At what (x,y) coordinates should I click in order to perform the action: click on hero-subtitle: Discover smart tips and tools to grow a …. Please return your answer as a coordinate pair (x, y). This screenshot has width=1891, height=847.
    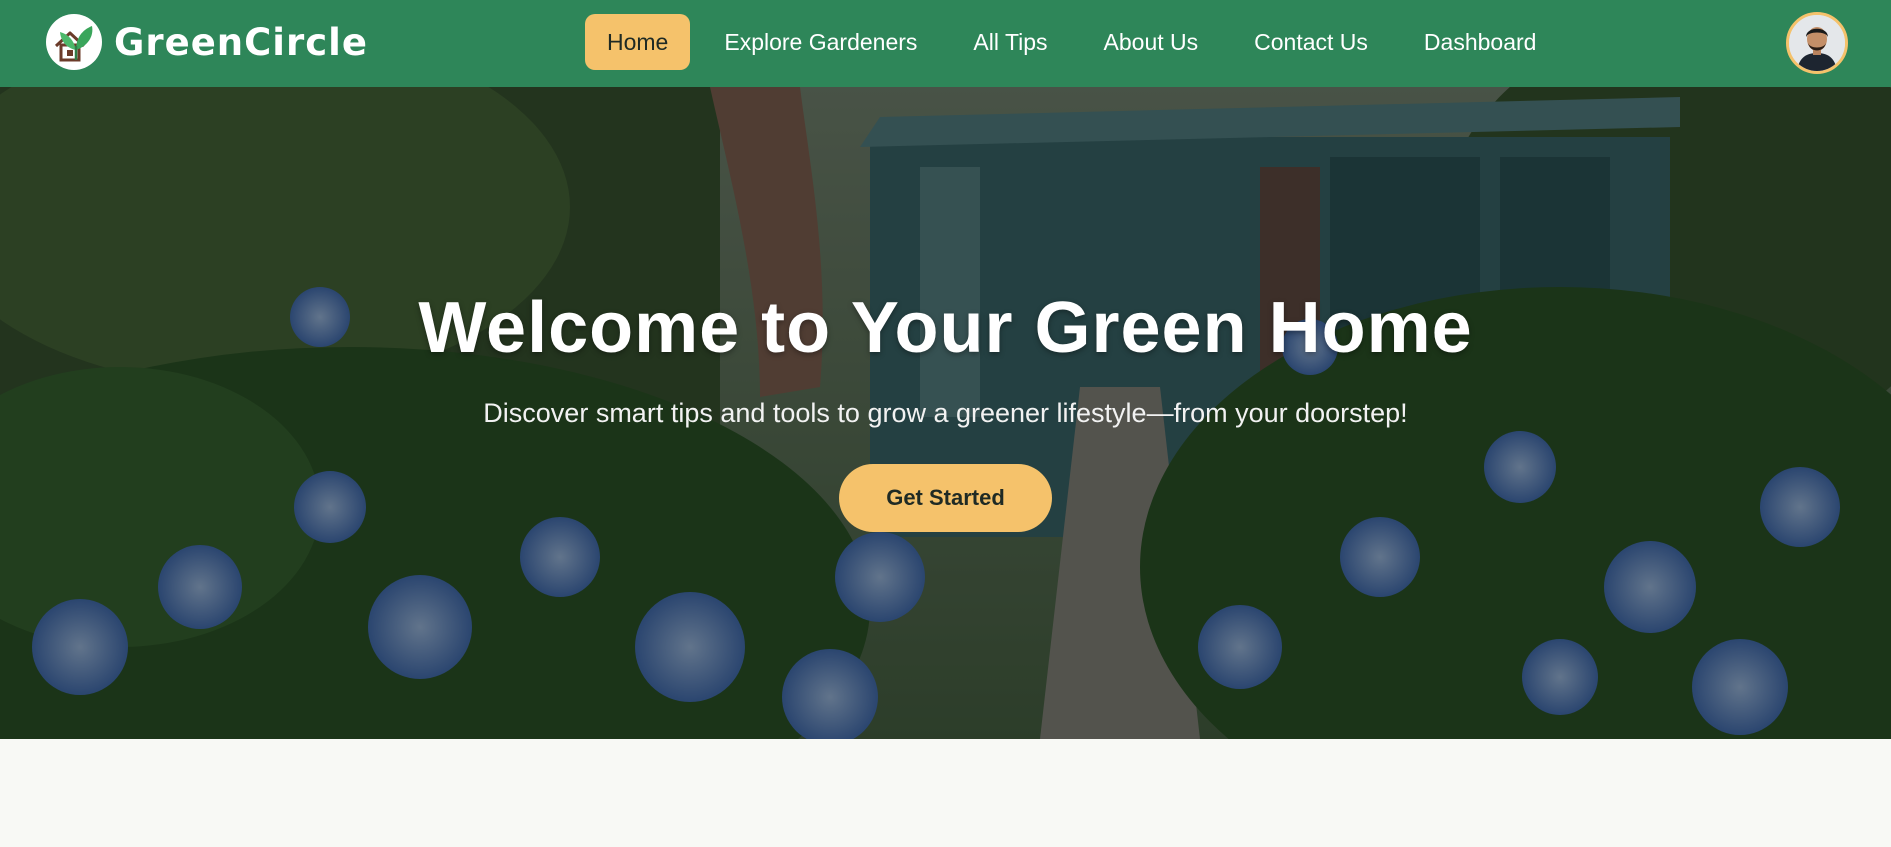
    Looking at the image, I should click on (945, 413).